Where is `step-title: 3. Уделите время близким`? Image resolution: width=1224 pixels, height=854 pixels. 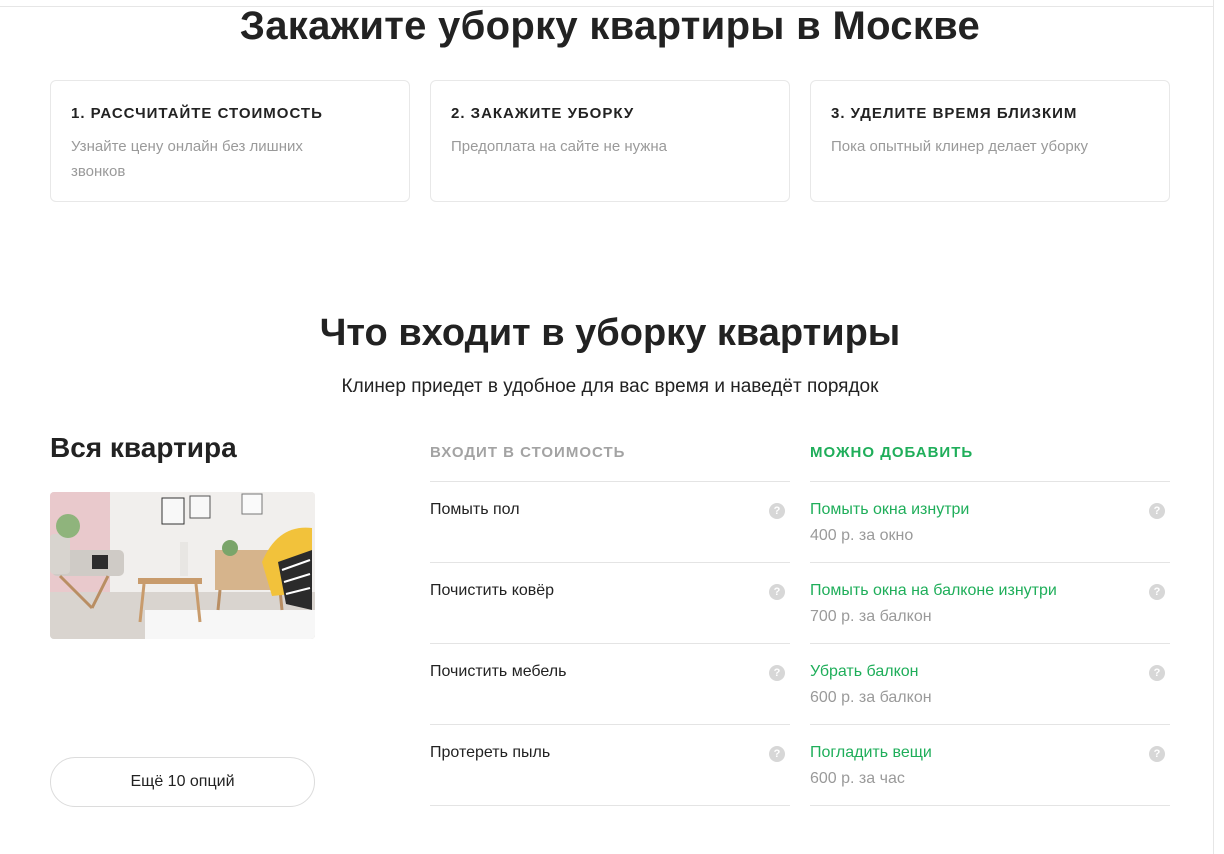 step-title: 3. Уделите время близким is located at coordinates (954, 113).